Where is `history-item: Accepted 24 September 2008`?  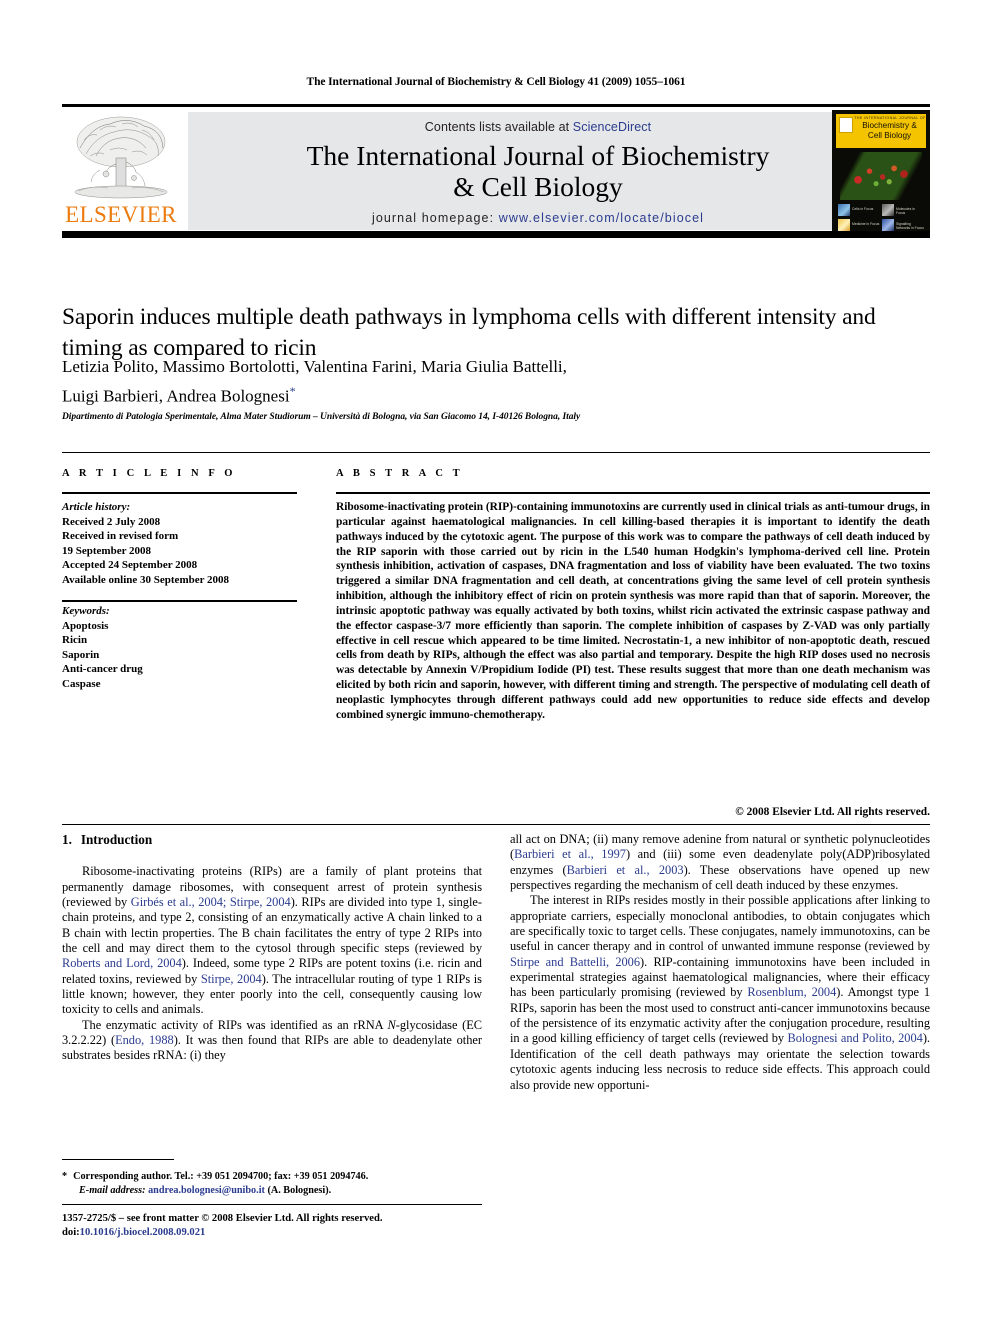
history-item: Accepted 24 September 2008 is located at coordinates (130, 565).